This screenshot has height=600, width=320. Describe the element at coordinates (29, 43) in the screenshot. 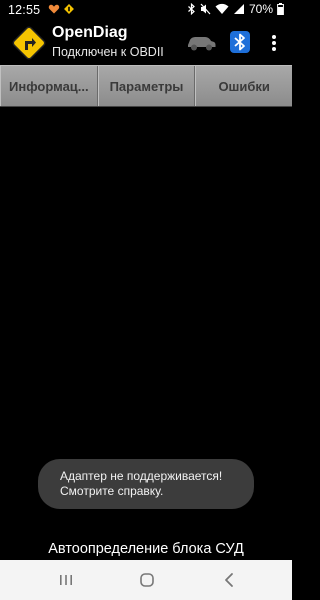

I see `app-logo-icon` at that location.